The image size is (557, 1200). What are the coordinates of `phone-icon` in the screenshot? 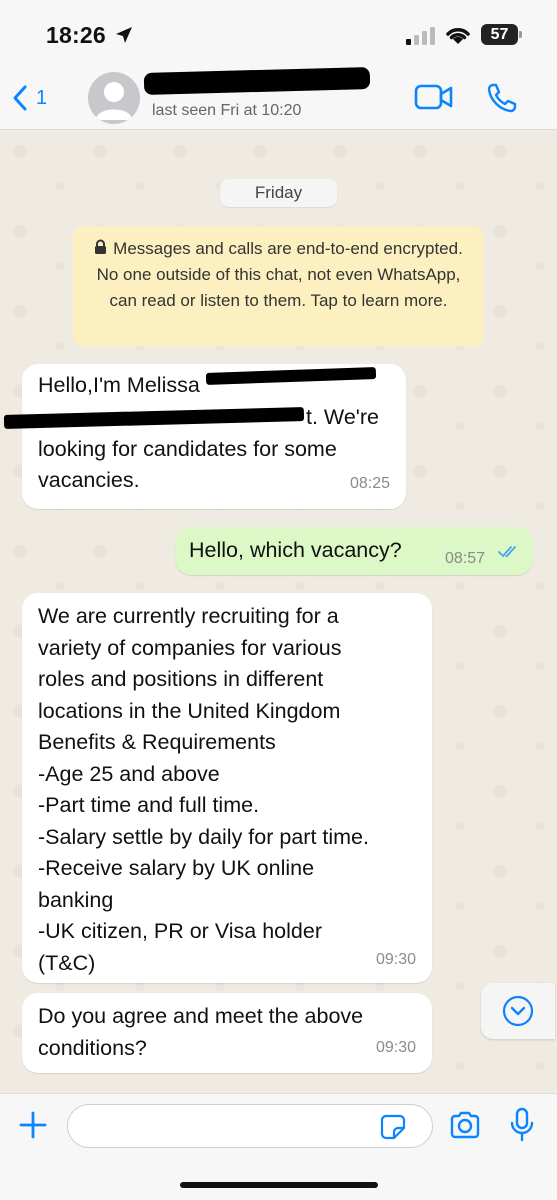 It's located at (502, 98).